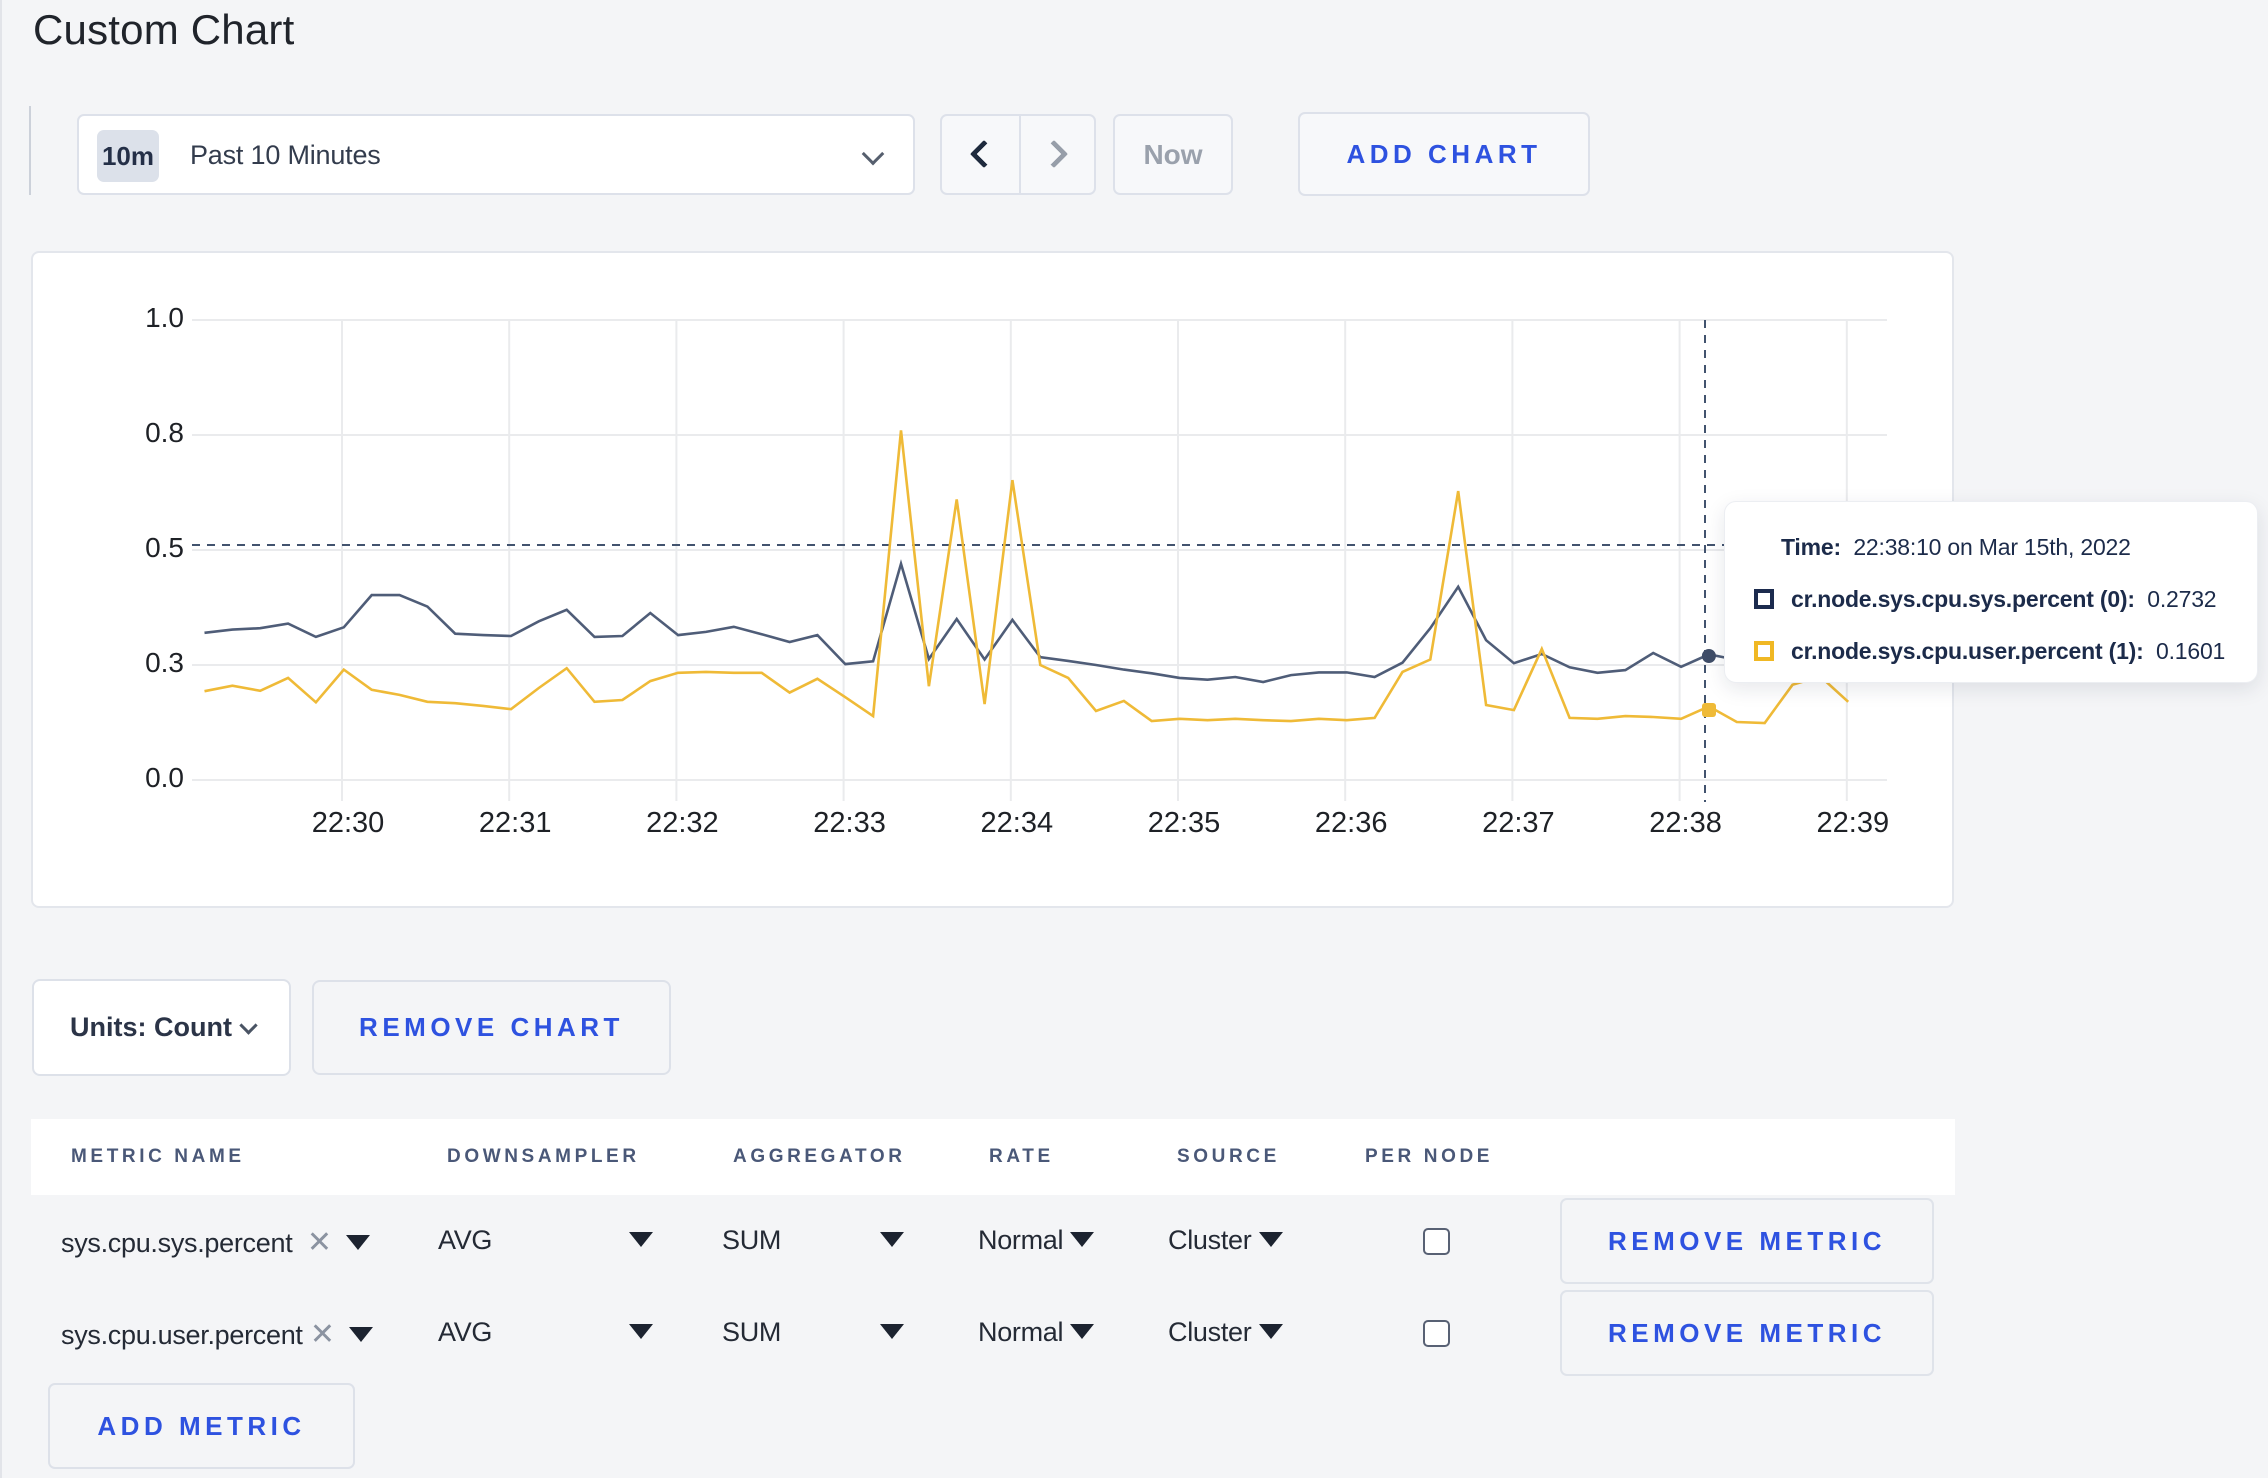  What do you see at coordinates (1184, 823) in the screenshot?
I see `svg-text: 22:35` at bounding box center [1184, 823].